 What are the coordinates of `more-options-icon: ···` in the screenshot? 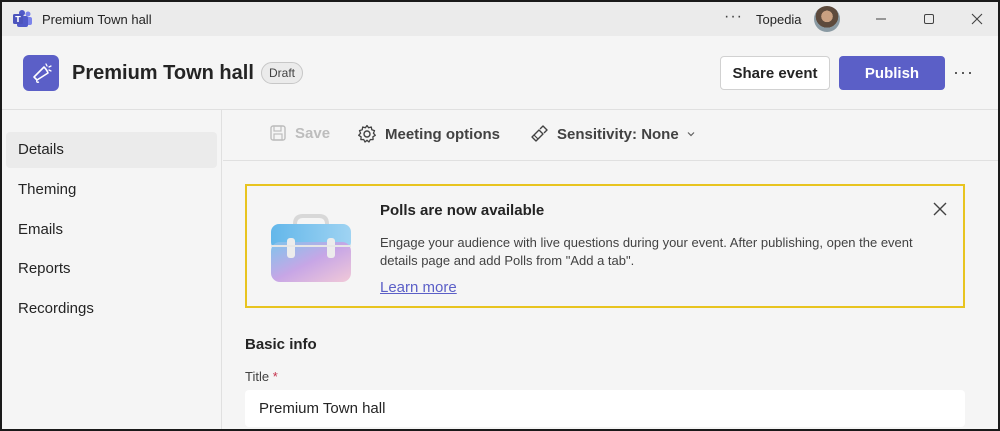 It's located at (733, 17).